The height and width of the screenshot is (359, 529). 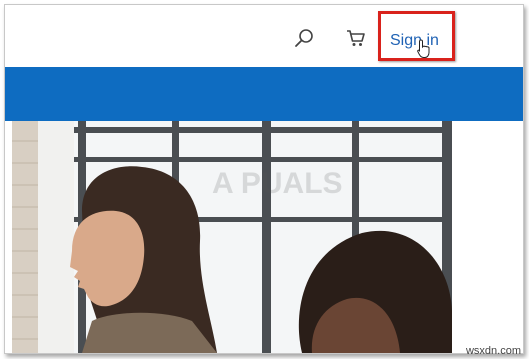 I want to click on watermark-text: wsxdn.com, so click(x=493, y=351).